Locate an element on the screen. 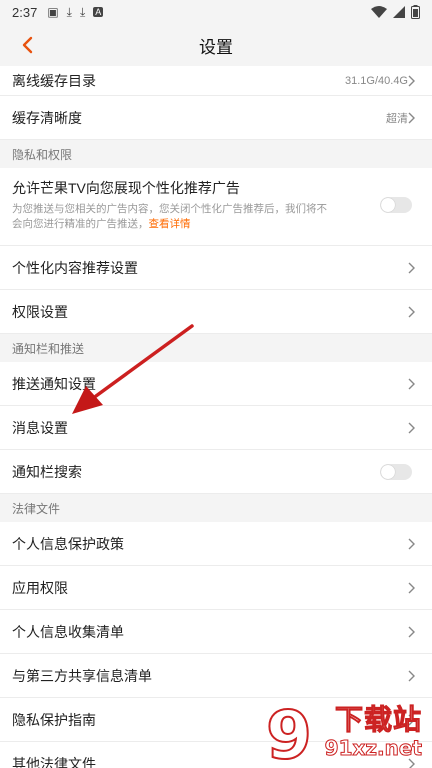 This screenshot has width=432, height=768. status-bar: 2:37 ▣ ⤓ ⤓ A is located at coordinates (216, 12).